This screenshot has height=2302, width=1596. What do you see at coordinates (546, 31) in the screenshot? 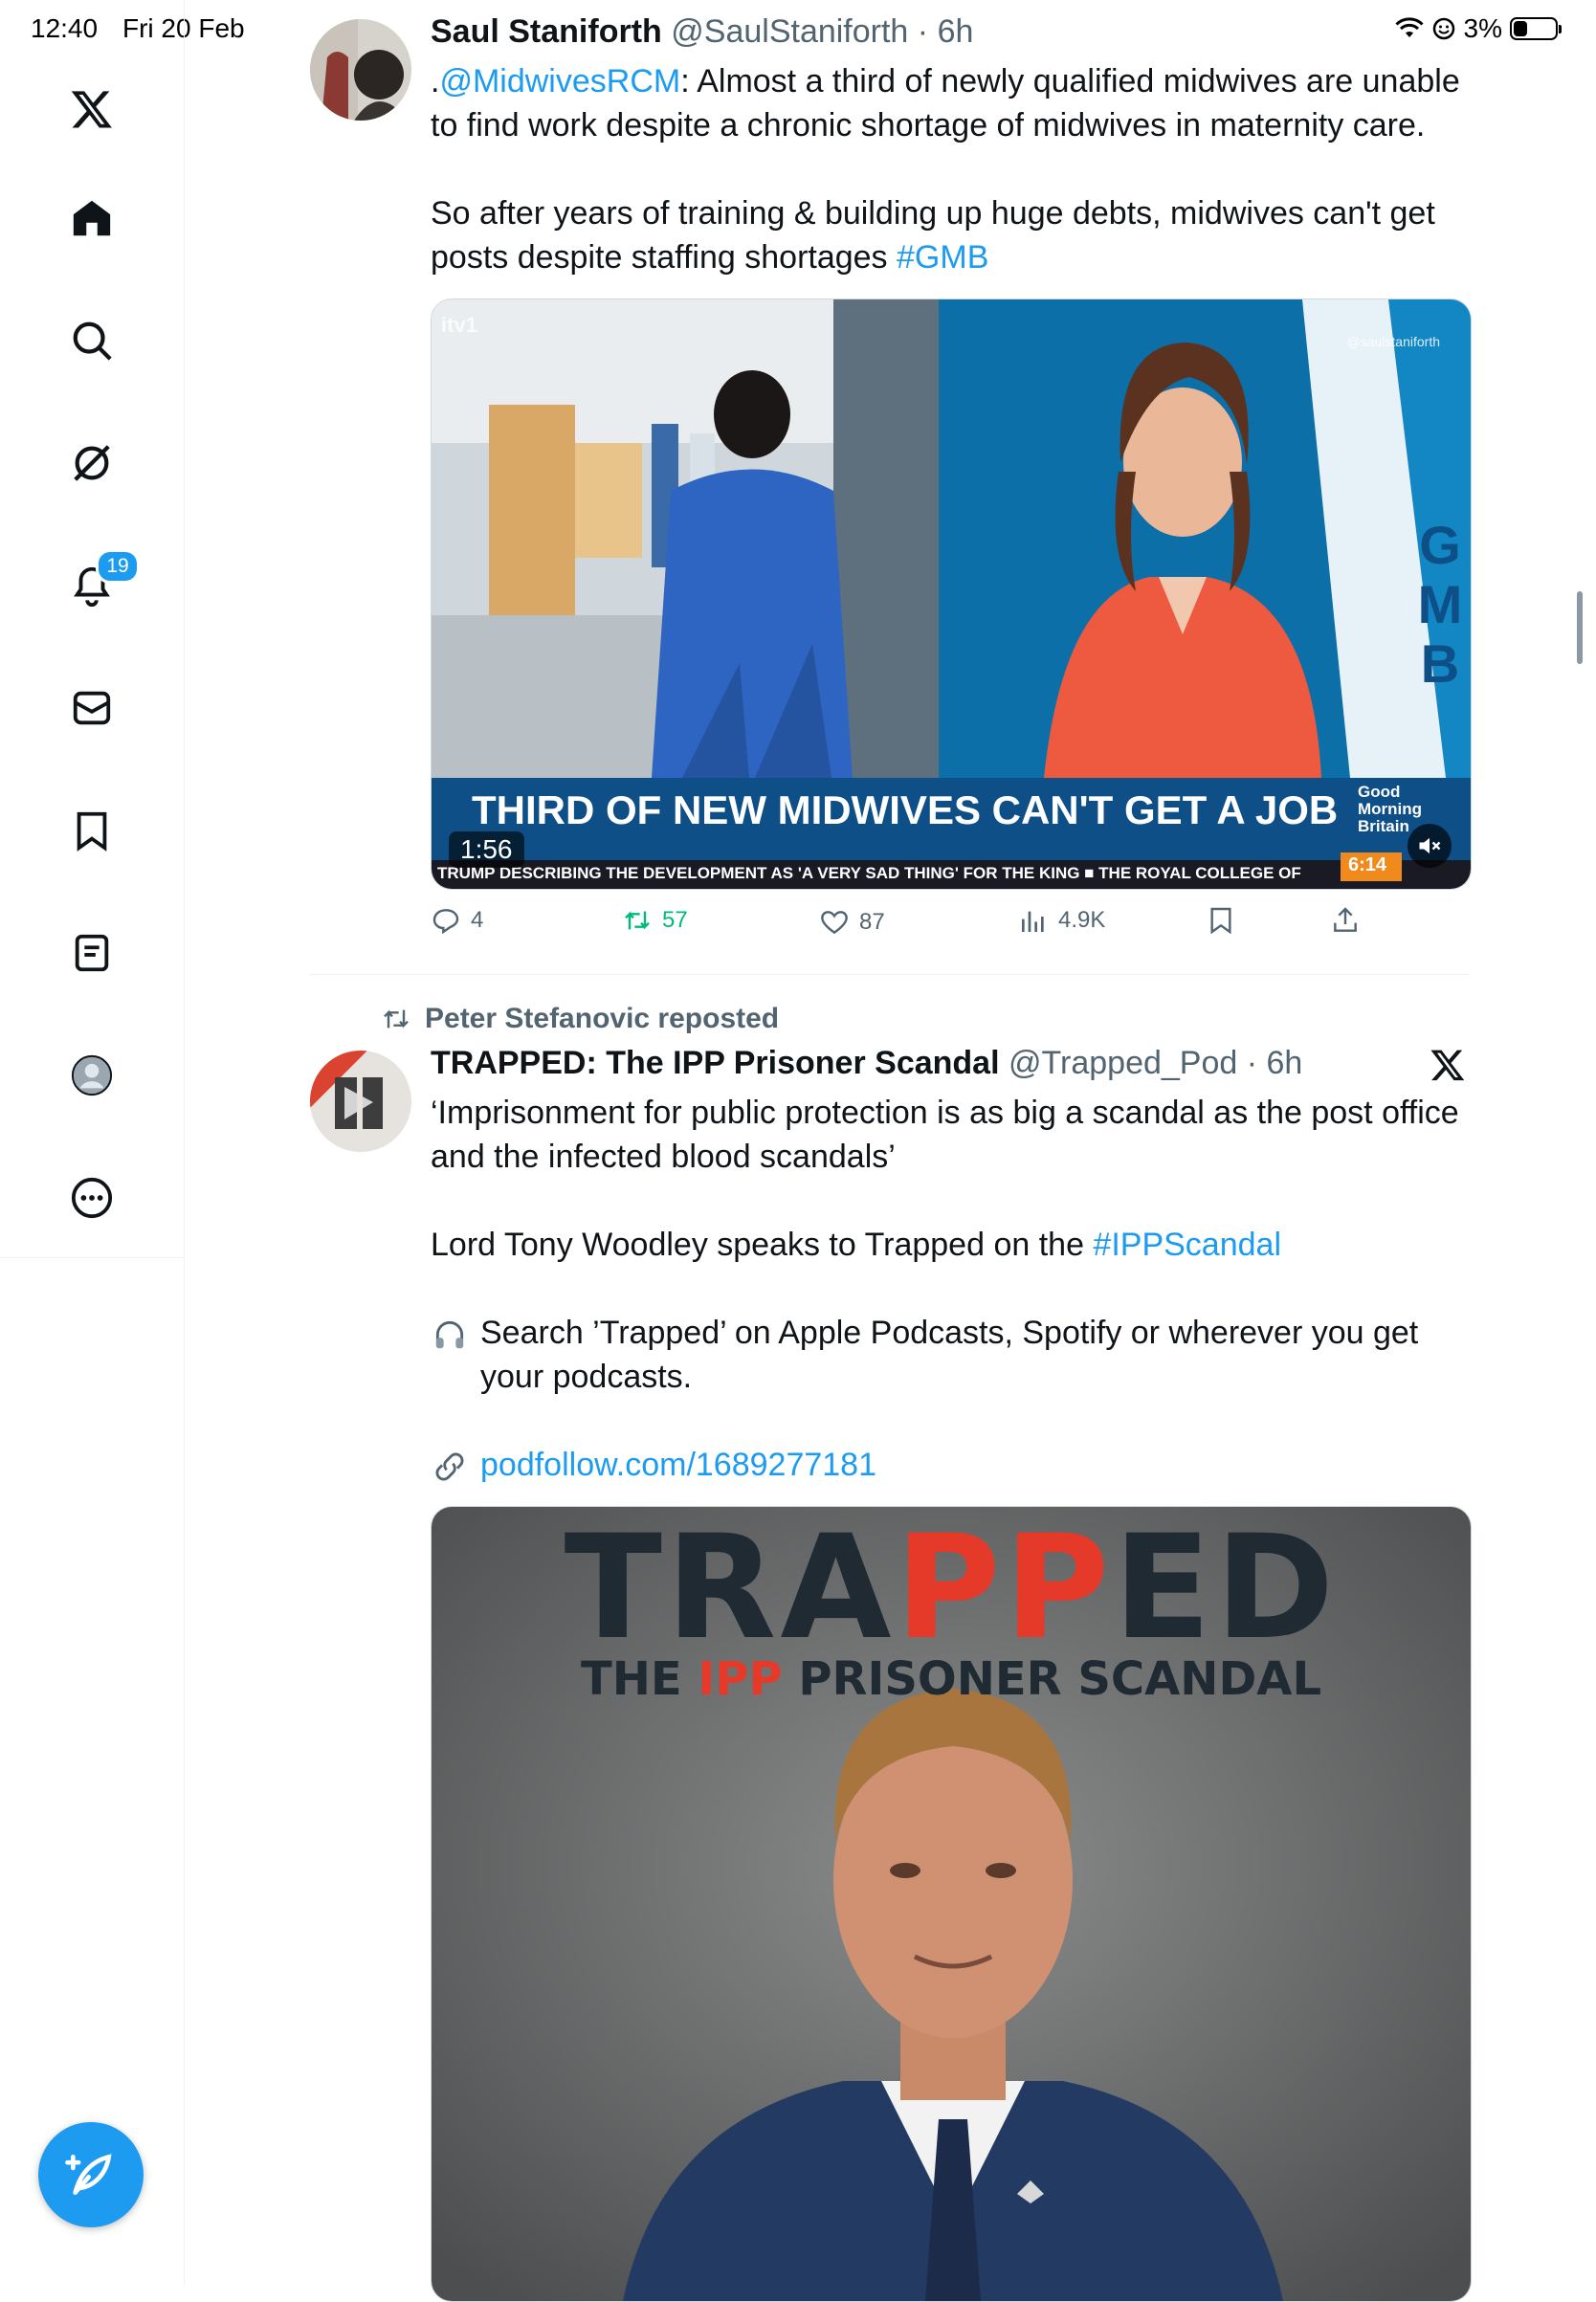
I see `author-name: Saul Staniforth` at bounding box center [546, 31].